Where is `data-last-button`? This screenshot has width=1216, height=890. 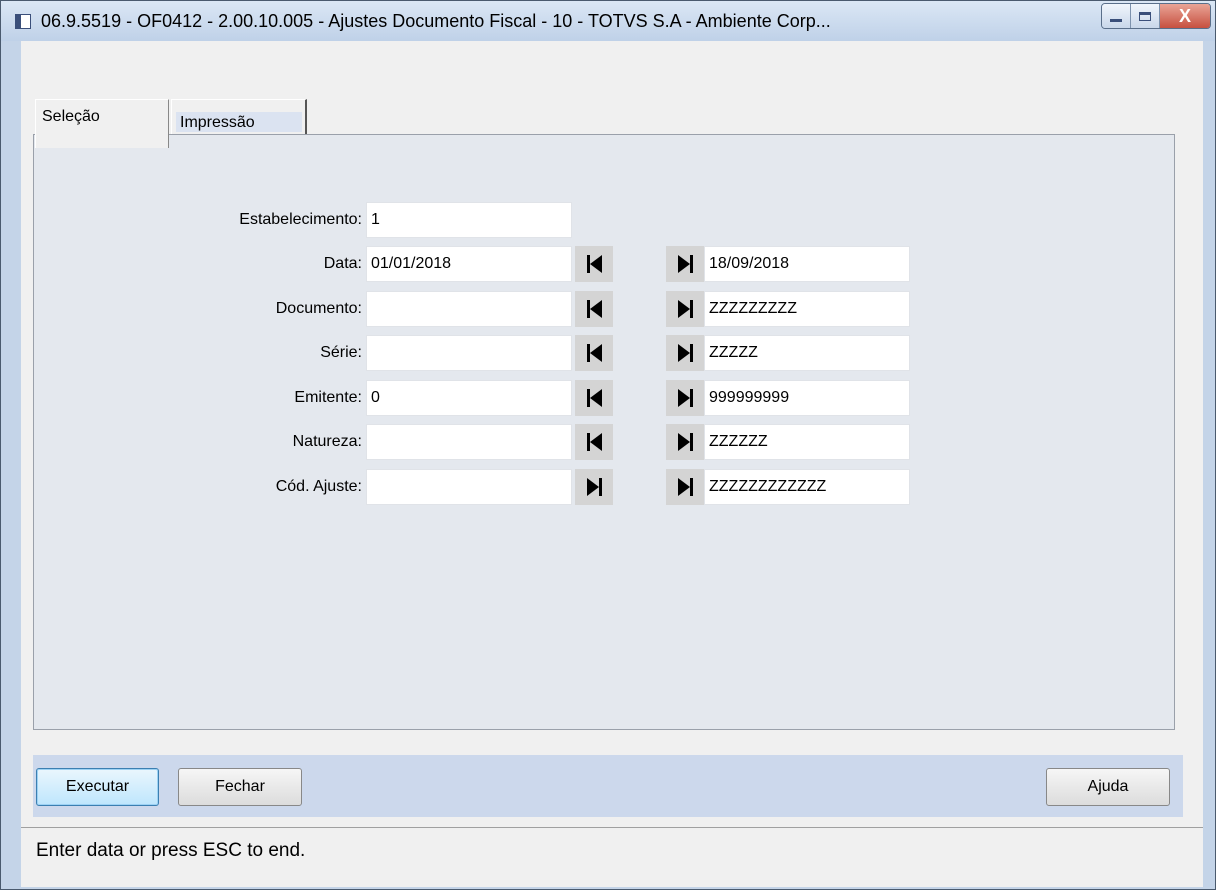 data-last-button is located at coordinates (685, 264).